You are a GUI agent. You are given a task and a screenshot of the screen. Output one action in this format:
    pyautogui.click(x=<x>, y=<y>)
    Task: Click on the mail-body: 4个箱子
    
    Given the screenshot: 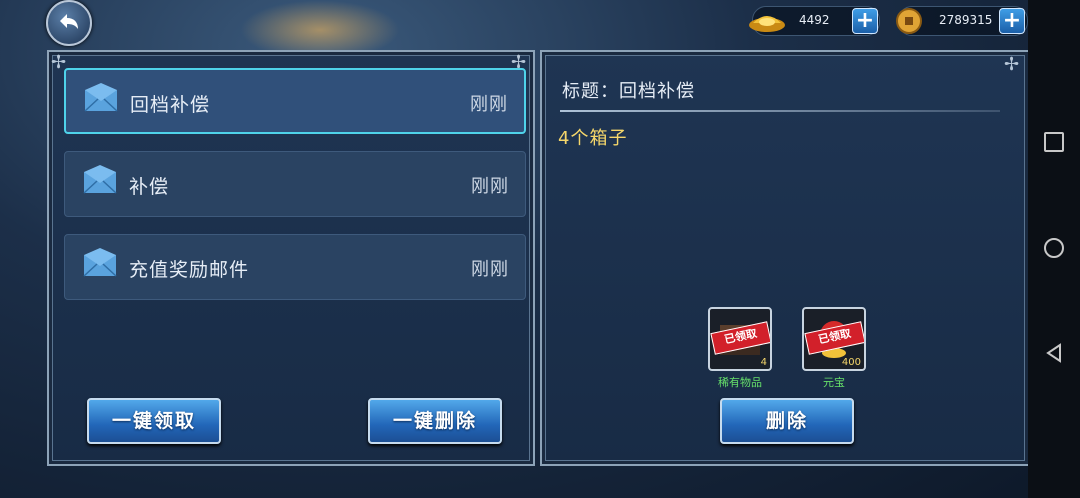 What is the action you would take?
    pyautogui.click(x=593, y=138)
    